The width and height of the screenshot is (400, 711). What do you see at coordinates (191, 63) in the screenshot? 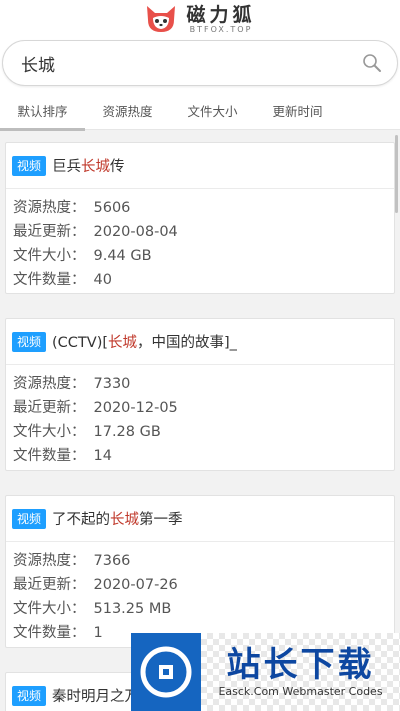
I see `search-input` at bounding box center [191, 63].